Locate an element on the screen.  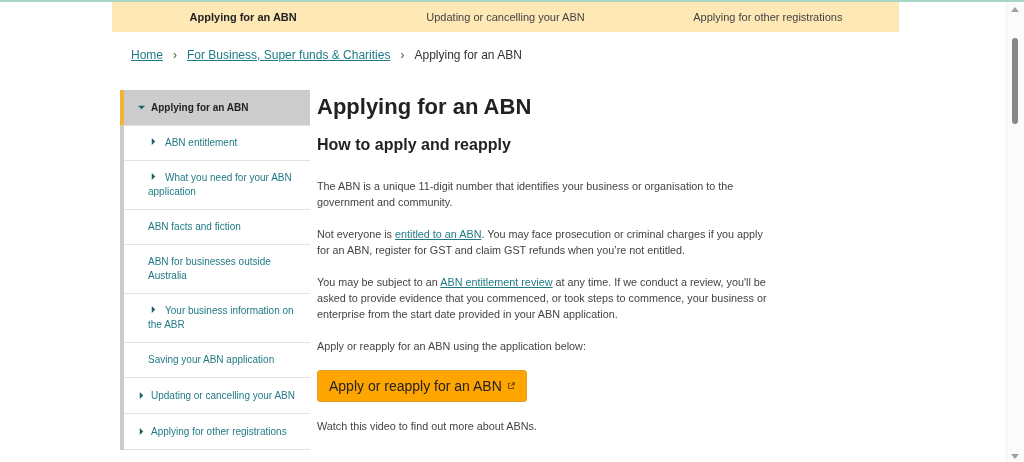
nav-subitem-label: Your business information on the ABR is located at coordinates (221, 318).